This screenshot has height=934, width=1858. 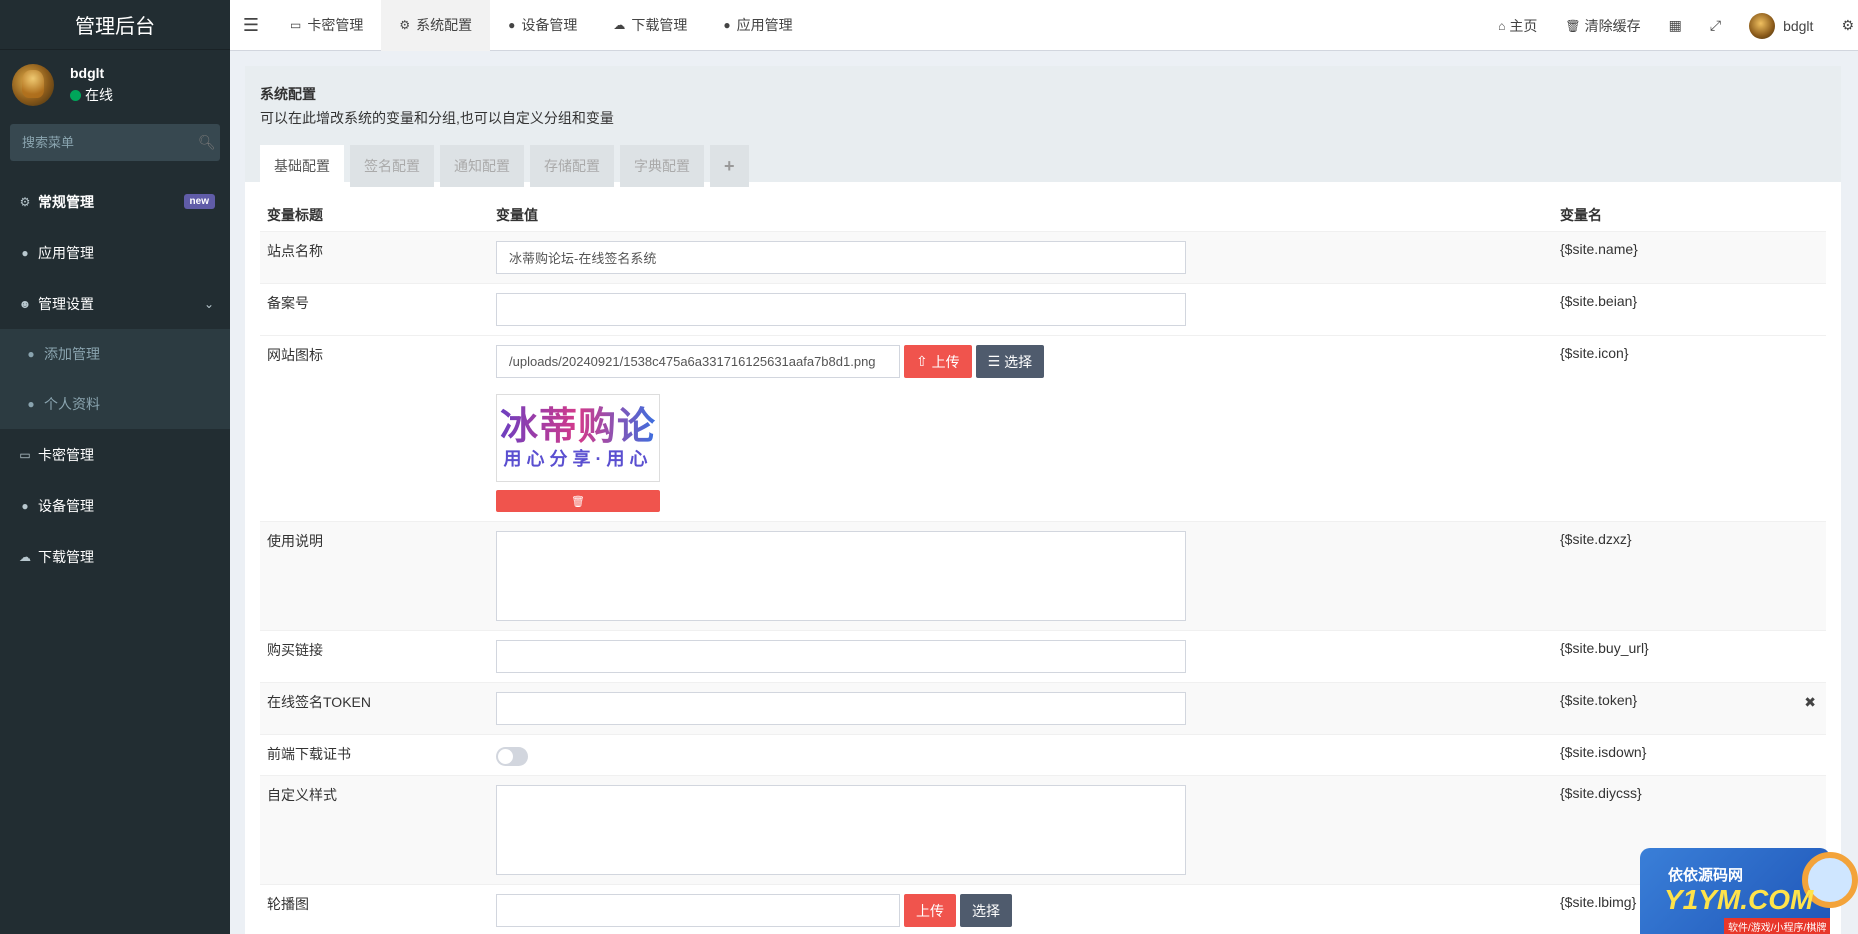 What do you see at coordinates (295, 214) in the screenshot?
I see `column-header: 变量标题` at bounding box center [295, 214].